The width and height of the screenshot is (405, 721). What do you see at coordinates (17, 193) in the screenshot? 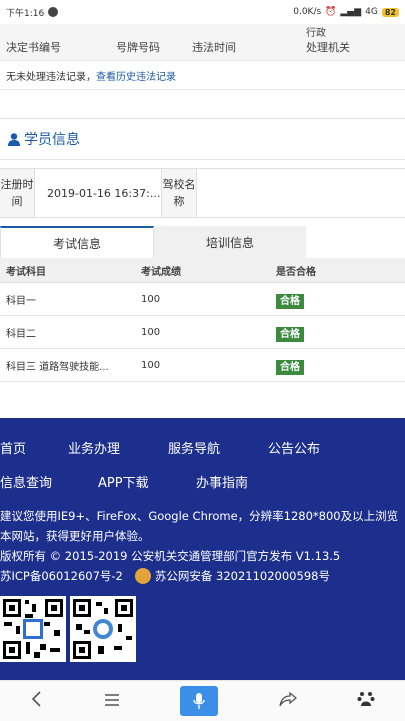
I see `reg-time-label: 注册时间` at bounding box center [17, 193].